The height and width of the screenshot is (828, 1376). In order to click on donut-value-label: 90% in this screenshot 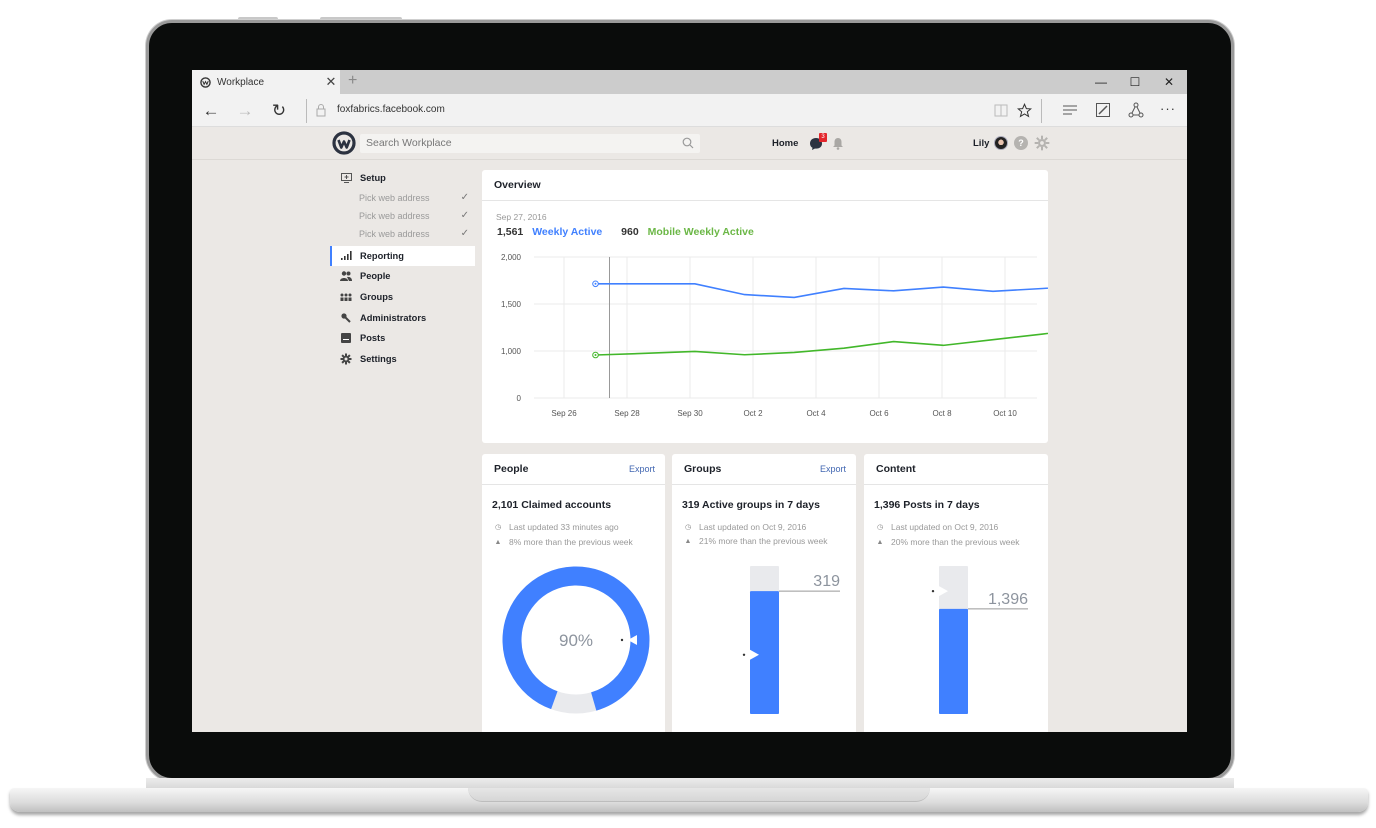, I will do `click(576, 640)`.